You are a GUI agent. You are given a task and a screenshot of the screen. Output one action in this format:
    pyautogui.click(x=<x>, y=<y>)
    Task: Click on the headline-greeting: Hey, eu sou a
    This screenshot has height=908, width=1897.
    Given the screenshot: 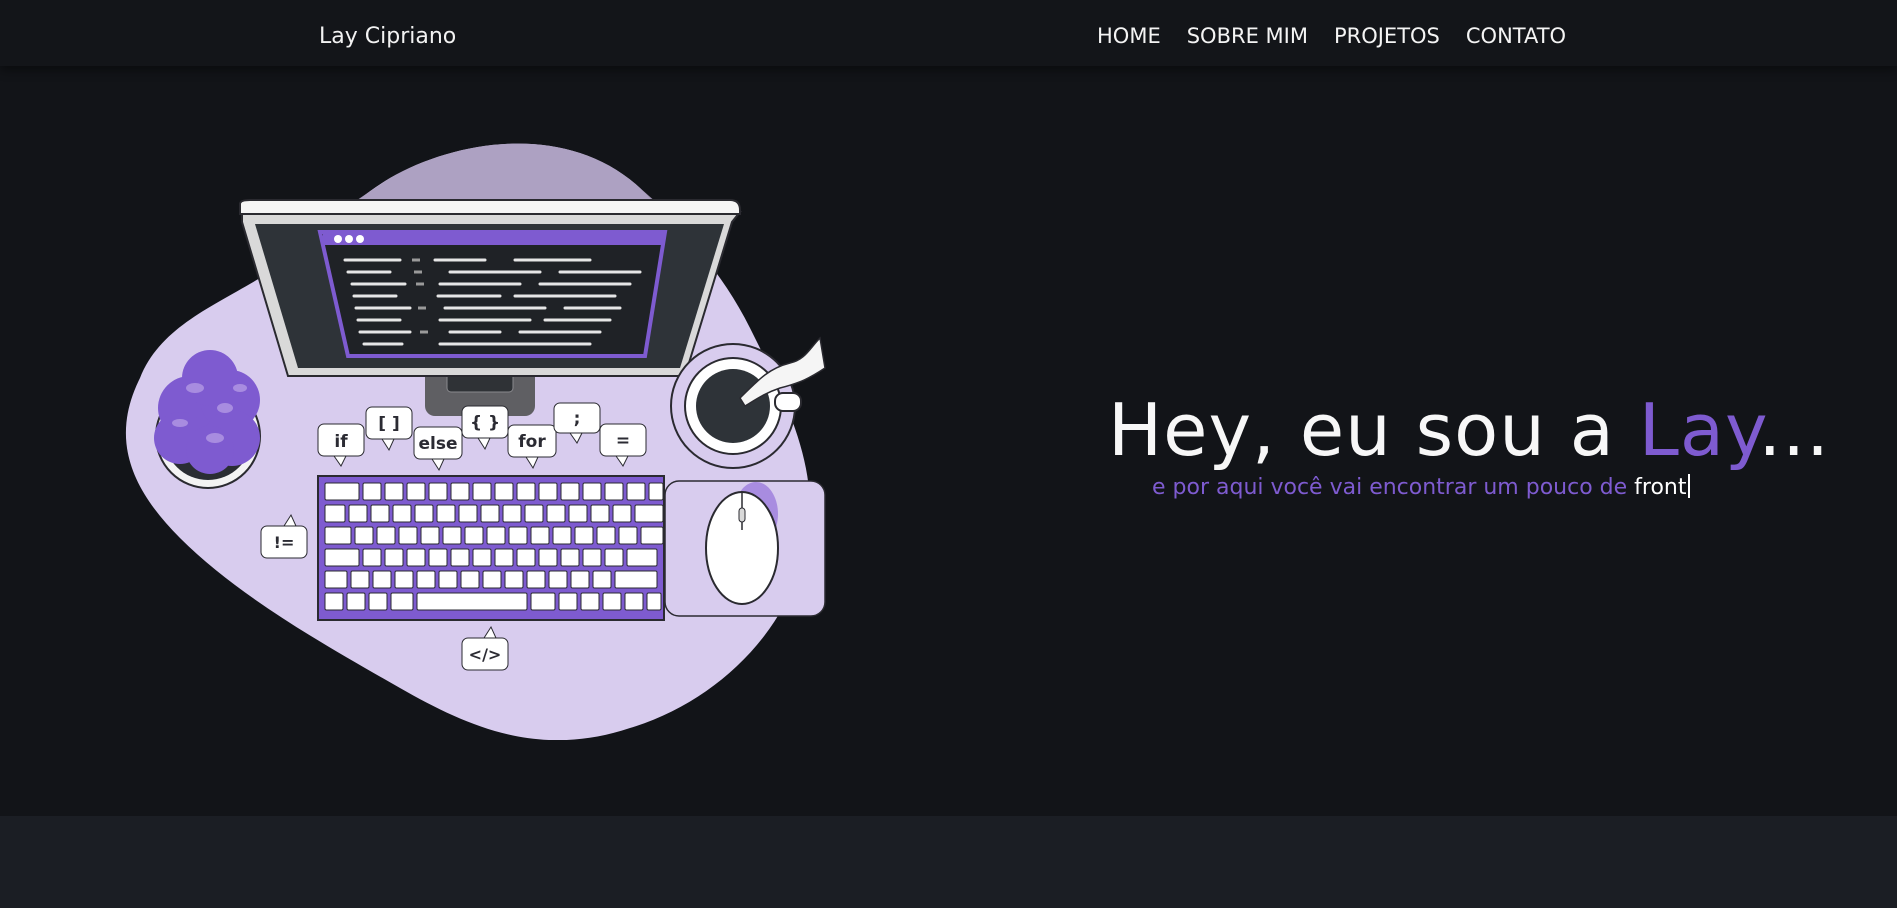 What is the action you would take?
    pyautogui.click(x=1373, y=430)
    